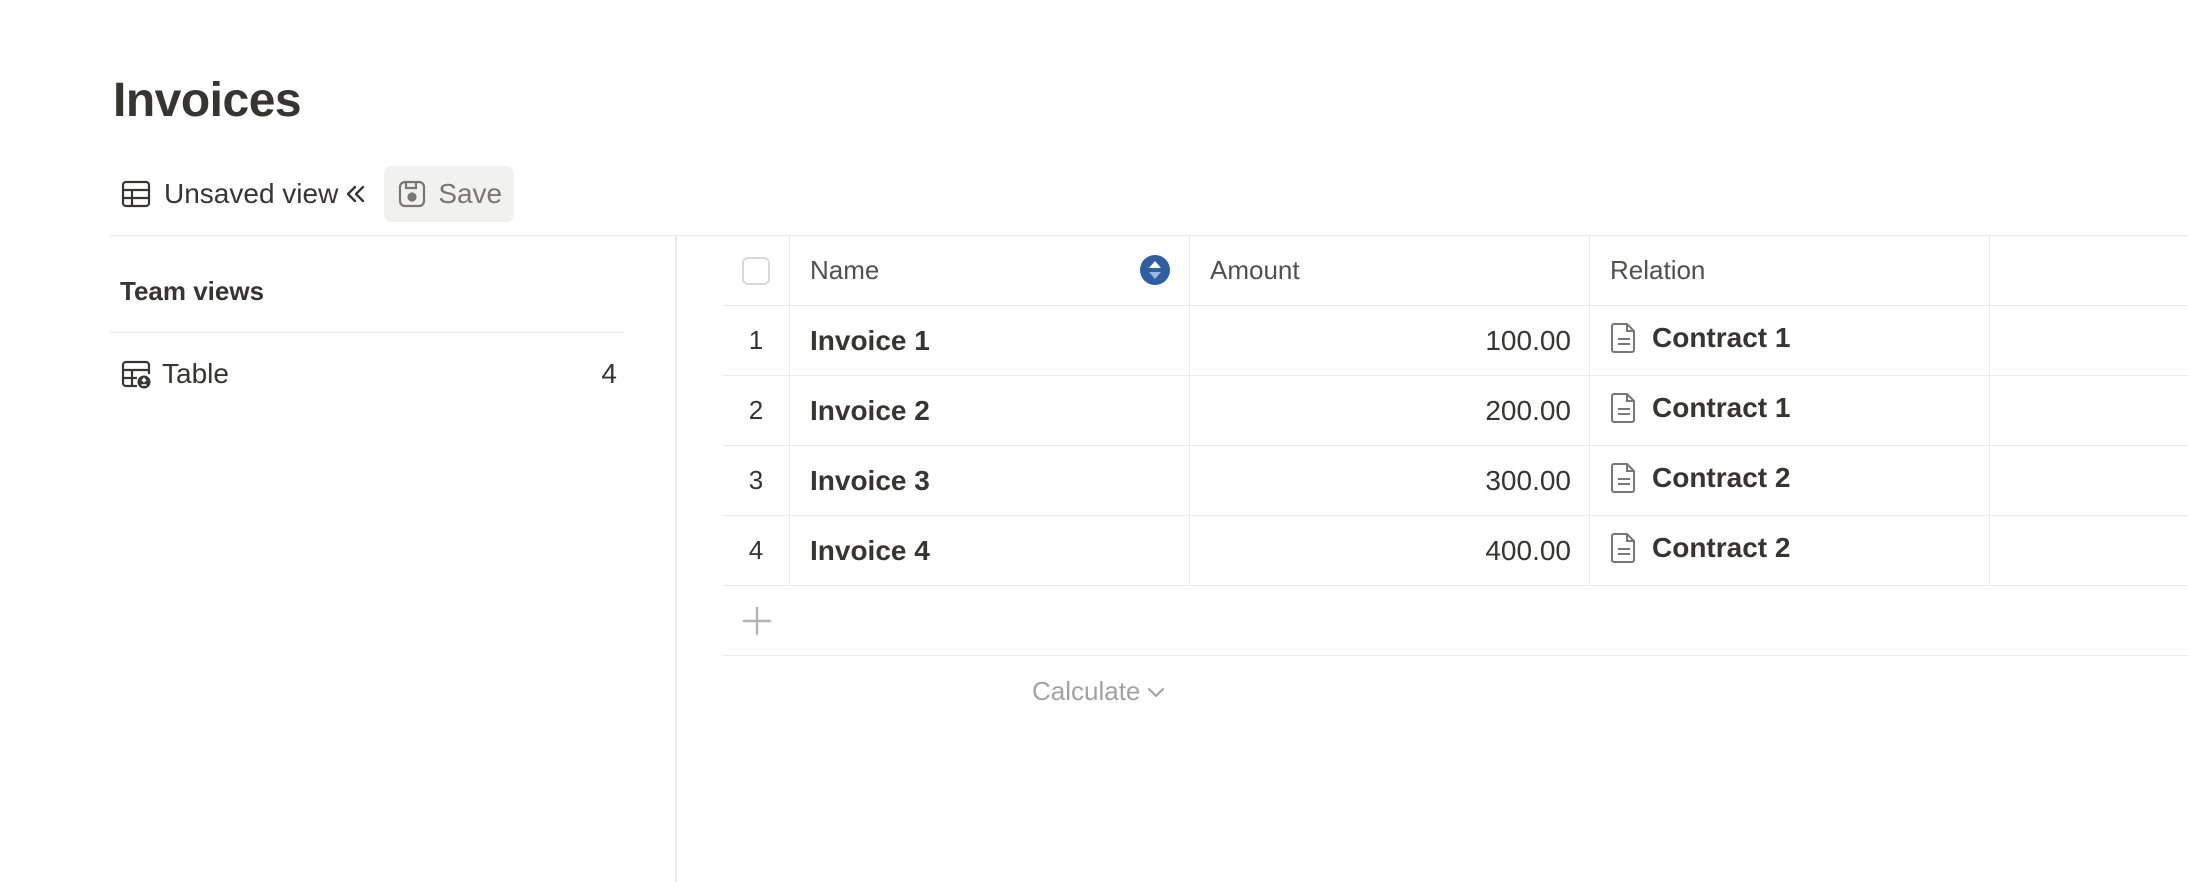 The height and width of the screenshot is (882, 2188). I want to click on sidebar-item-table: Table 4, so click(367, 374).